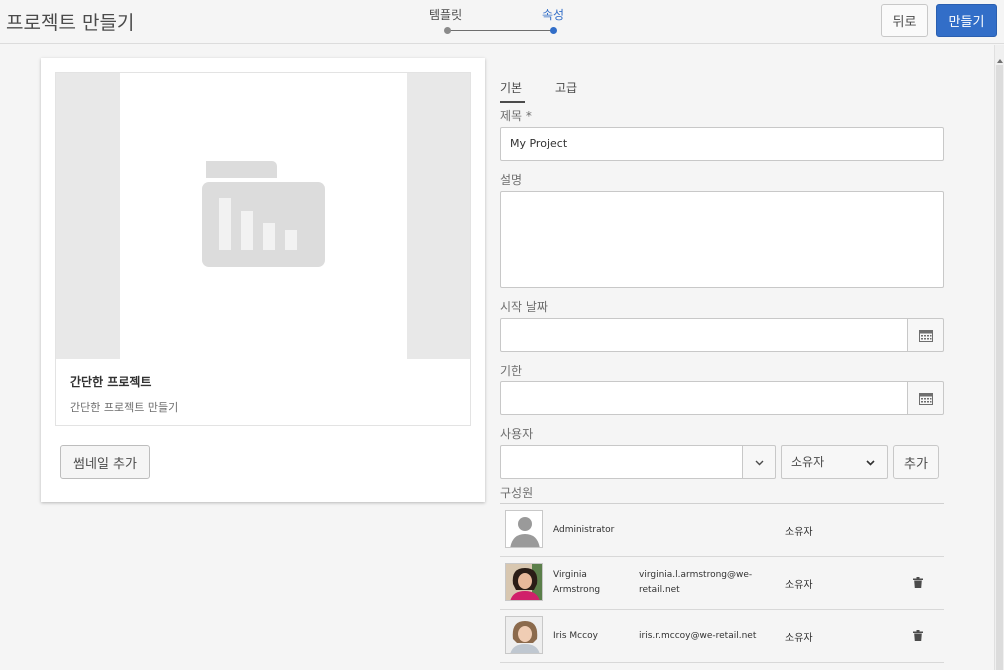  Describe the element at coordinates (511, 180) in the screenshot. I see `description-label: 설명` at that location.